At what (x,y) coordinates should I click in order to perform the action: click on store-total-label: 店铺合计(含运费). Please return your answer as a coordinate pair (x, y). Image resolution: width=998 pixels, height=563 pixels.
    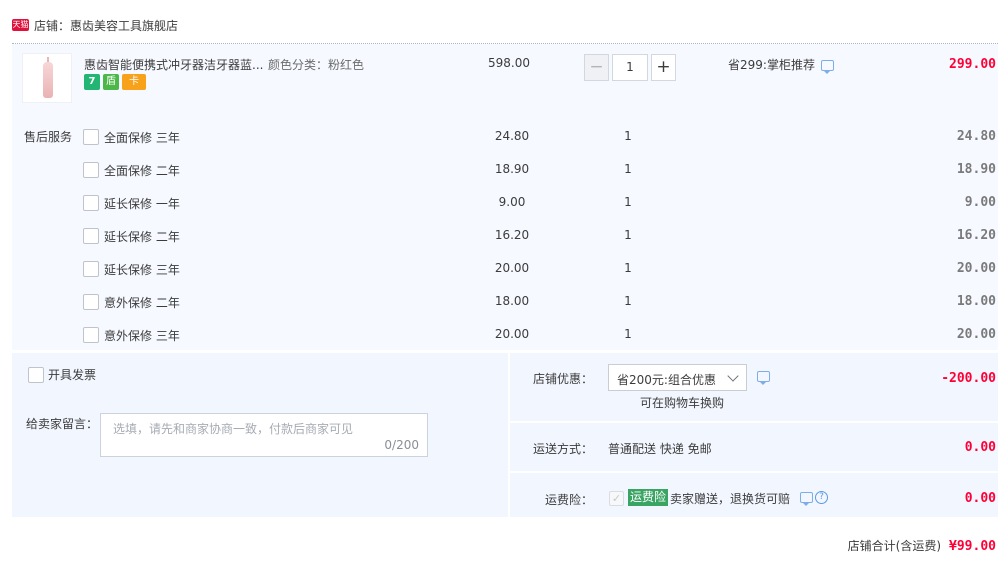
    Looking at the image, I should click on (894, 546).